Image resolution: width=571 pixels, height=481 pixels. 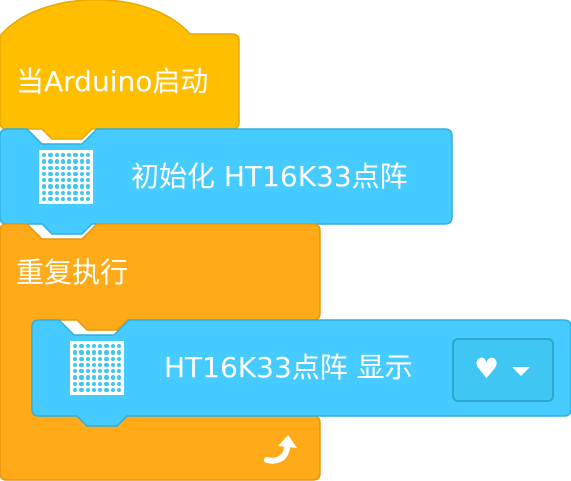 What do you see at coordinates (112, 81) in the screenshot?
I see `hat-block-label: 当Arduino启动` at bounding box center [112, 81].